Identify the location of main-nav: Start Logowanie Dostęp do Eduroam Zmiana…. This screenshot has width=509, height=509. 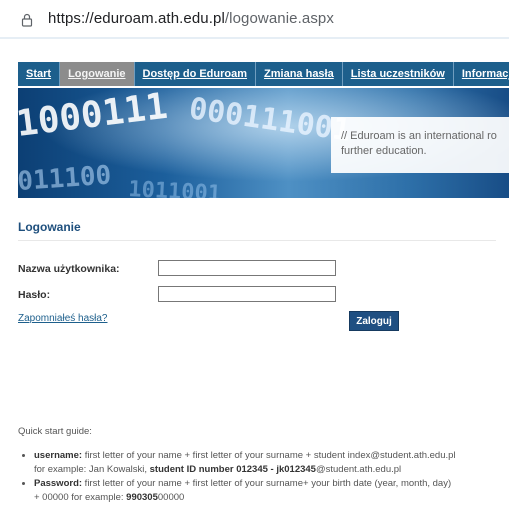
(263, 74).